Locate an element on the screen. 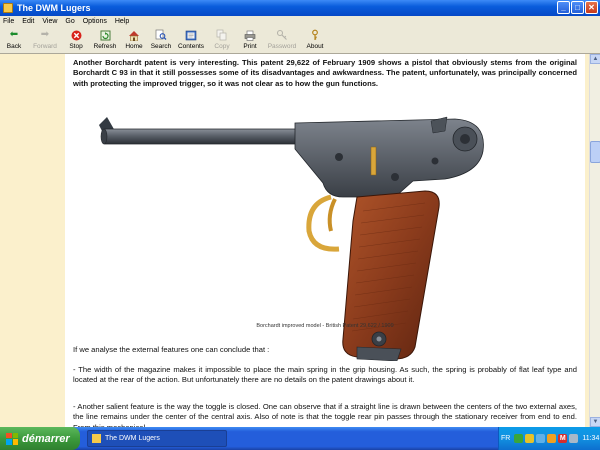  stop-button: Stop is located at coordinates (76, 40).